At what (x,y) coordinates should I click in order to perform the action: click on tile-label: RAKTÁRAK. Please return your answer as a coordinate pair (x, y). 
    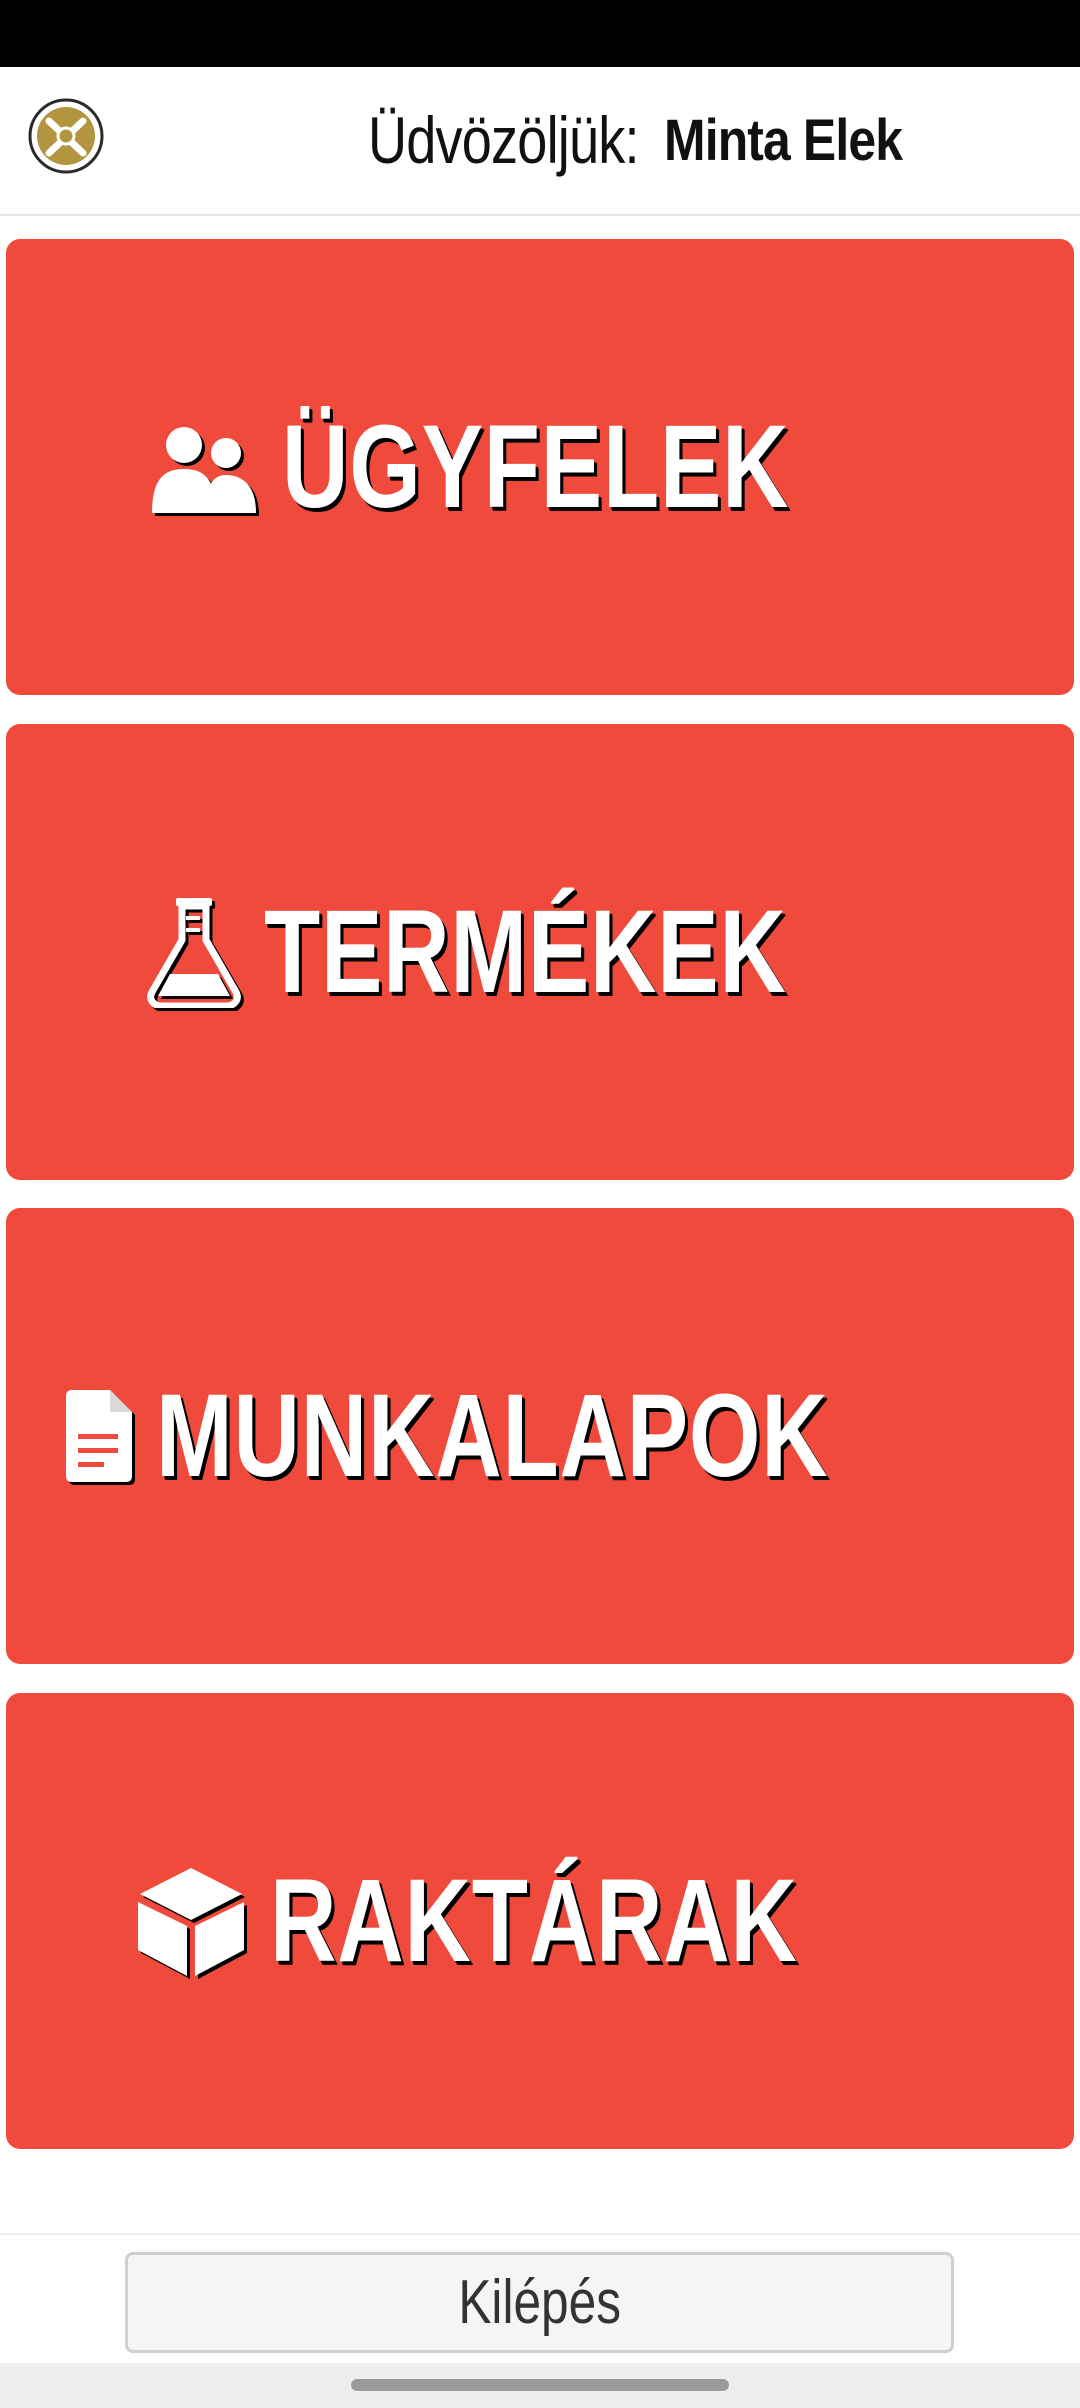
    Looking at the image, I should click on (533, 1921).